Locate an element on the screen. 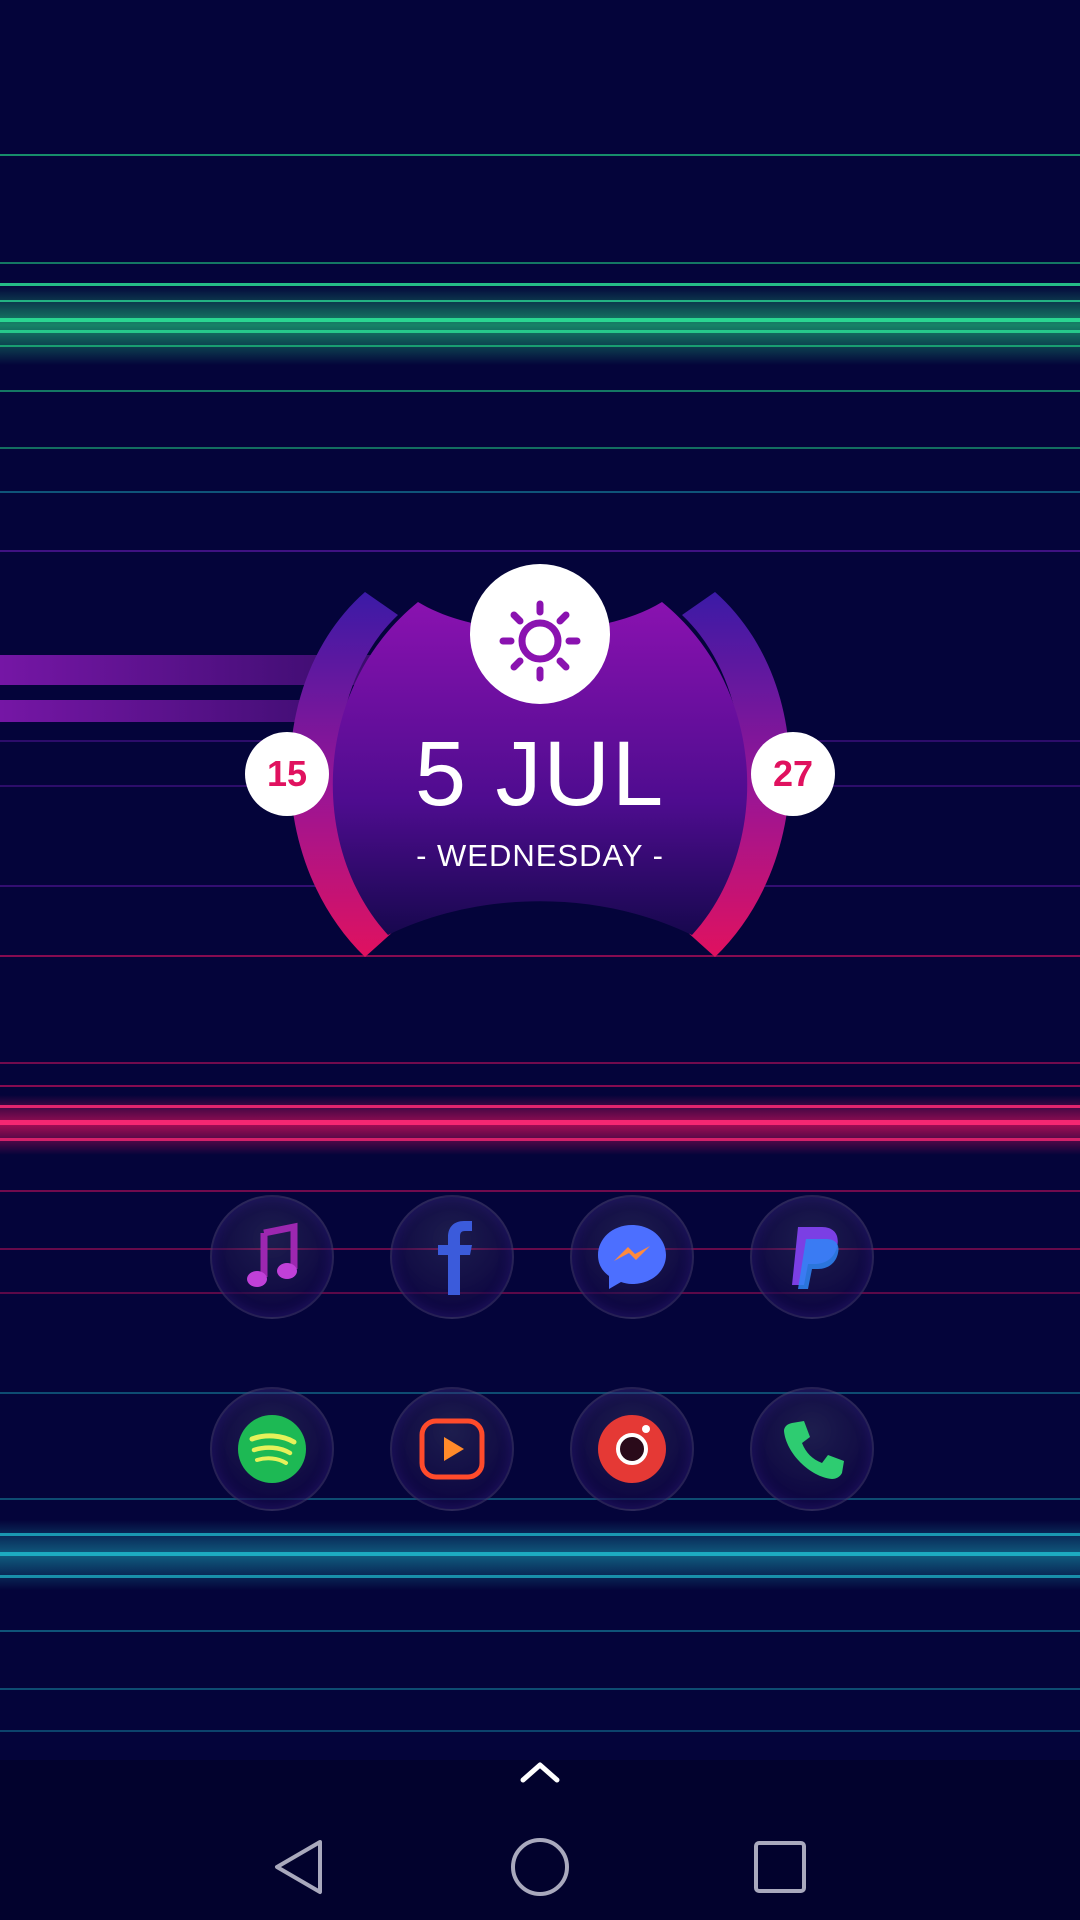 The width and height of the screenshot is (1080, 1920). app-facebook is located at coordinates (452, 1257).